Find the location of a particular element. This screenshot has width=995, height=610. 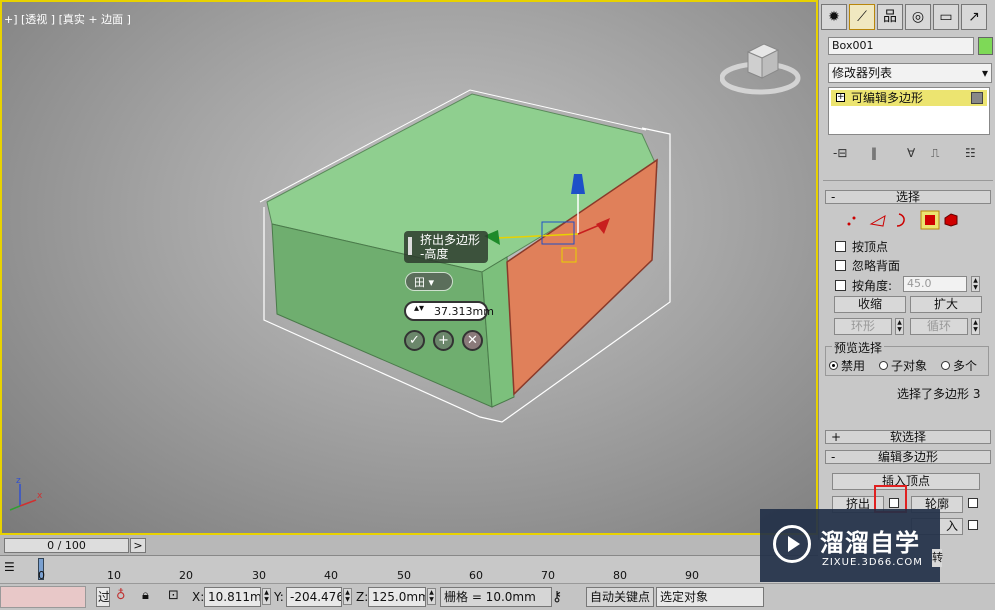

modifier-list-label: 修改器列表 is located at coordinates (862, 73).